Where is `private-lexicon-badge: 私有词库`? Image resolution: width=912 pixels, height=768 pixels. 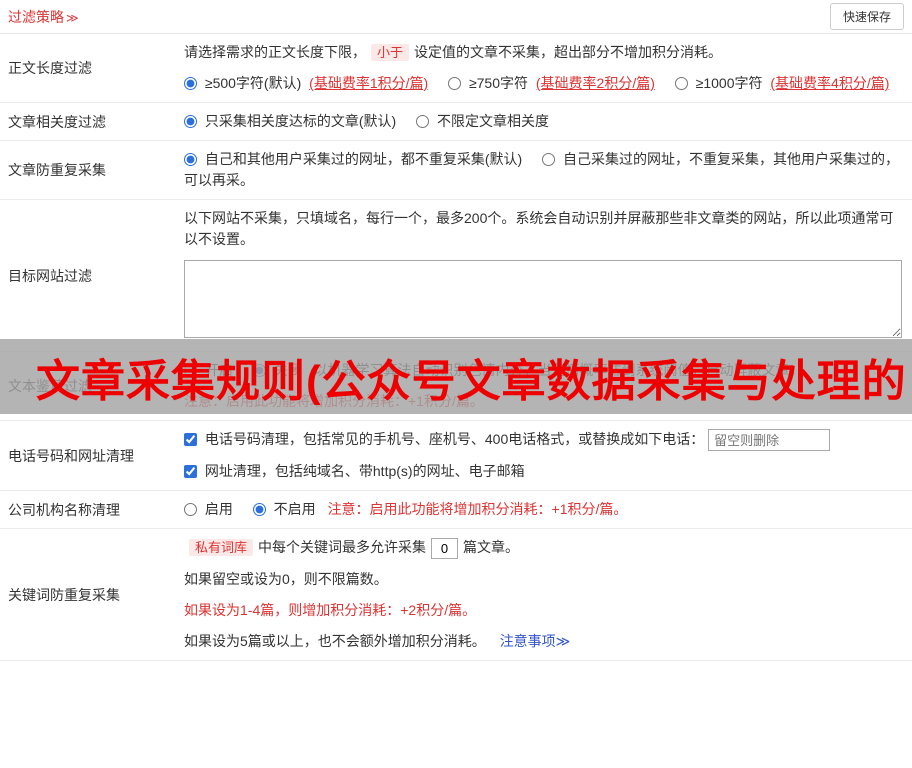
private-lexicon-badge: 私有词库 is located at coordinates (221, 548).